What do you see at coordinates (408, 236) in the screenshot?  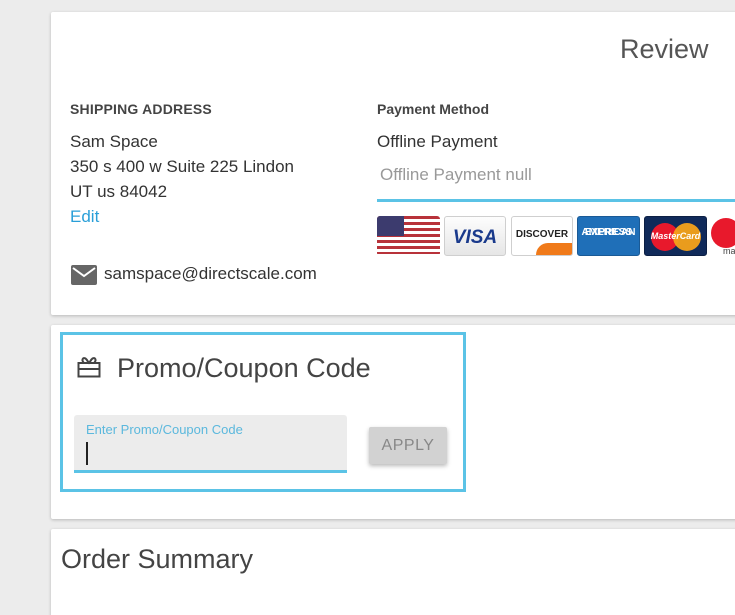 I see `us-flag-icon` at bounding box center [408, 236].